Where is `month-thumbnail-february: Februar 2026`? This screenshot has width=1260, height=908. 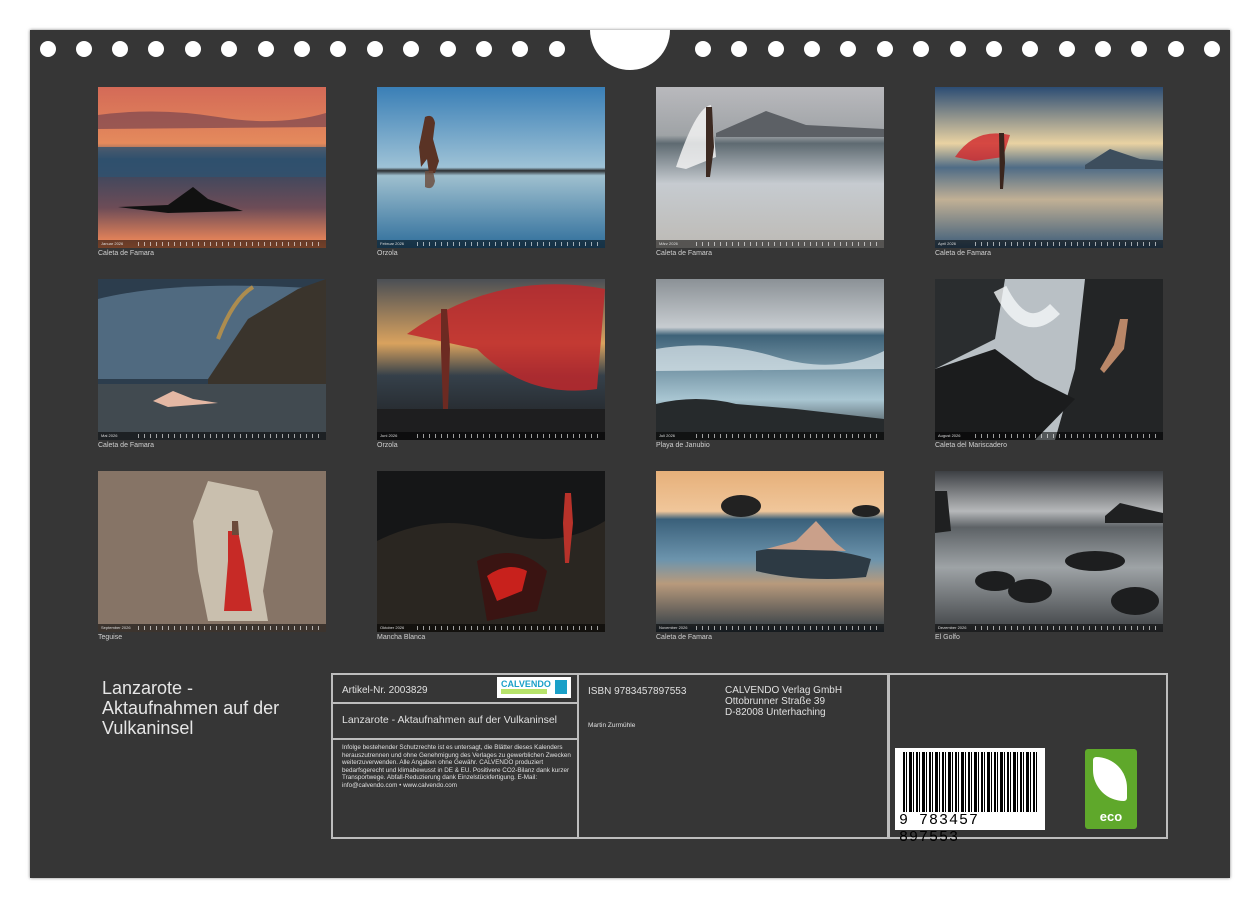 month-thumbnail-february: Februar 2026 is located at coordinates (491, 167).